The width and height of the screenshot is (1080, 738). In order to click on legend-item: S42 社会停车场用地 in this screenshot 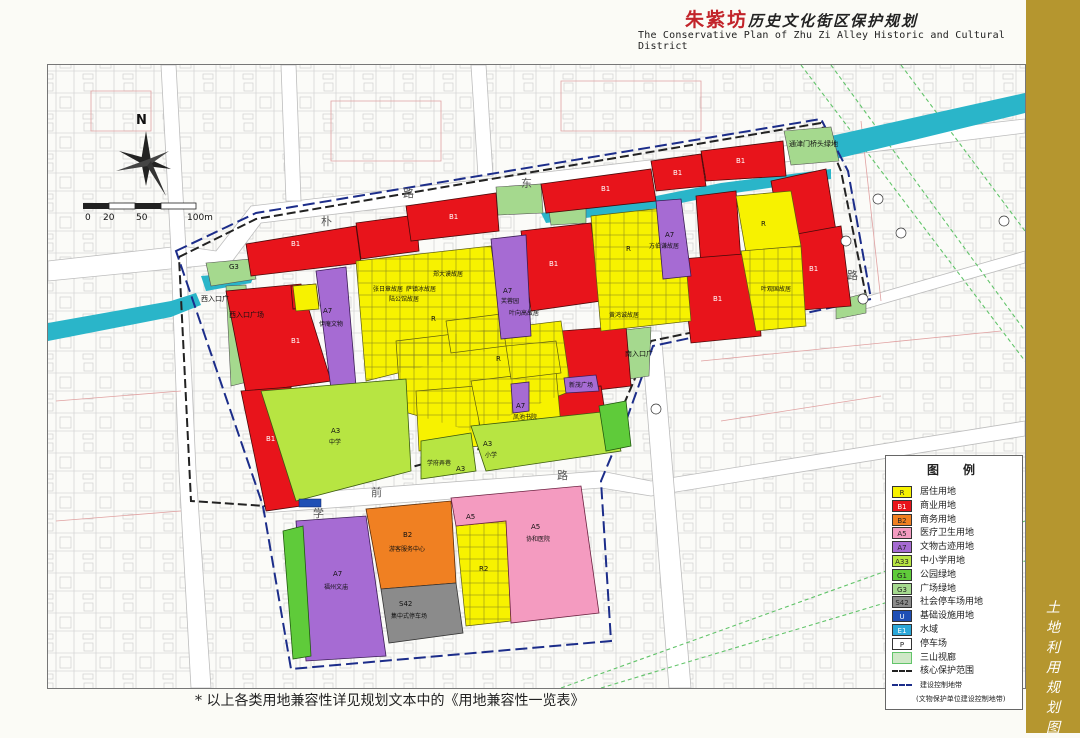, I will do `click(956, 603)`.